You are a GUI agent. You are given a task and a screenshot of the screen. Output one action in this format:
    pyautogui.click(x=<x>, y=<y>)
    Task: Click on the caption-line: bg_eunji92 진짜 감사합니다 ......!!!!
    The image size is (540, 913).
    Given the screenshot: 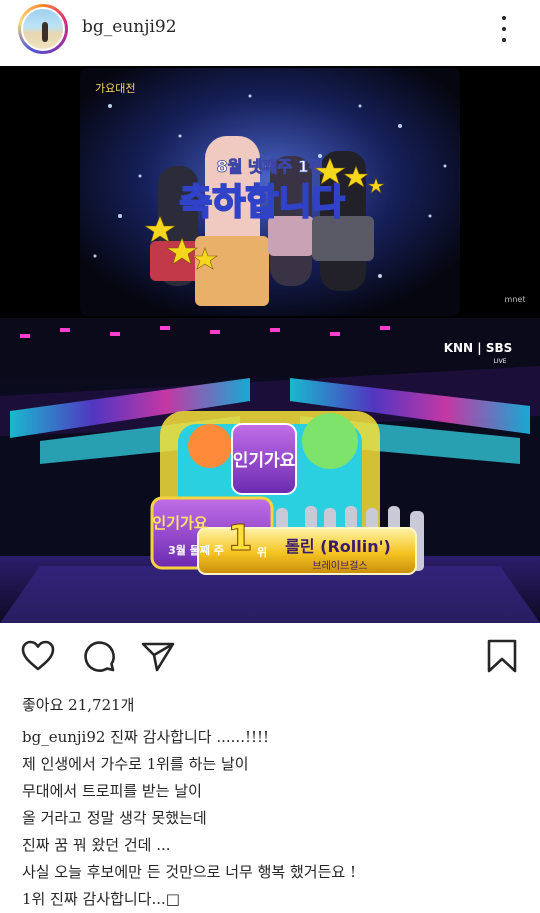 What is the action you would take?
    pyautogui.click(x=277, y=737)
    